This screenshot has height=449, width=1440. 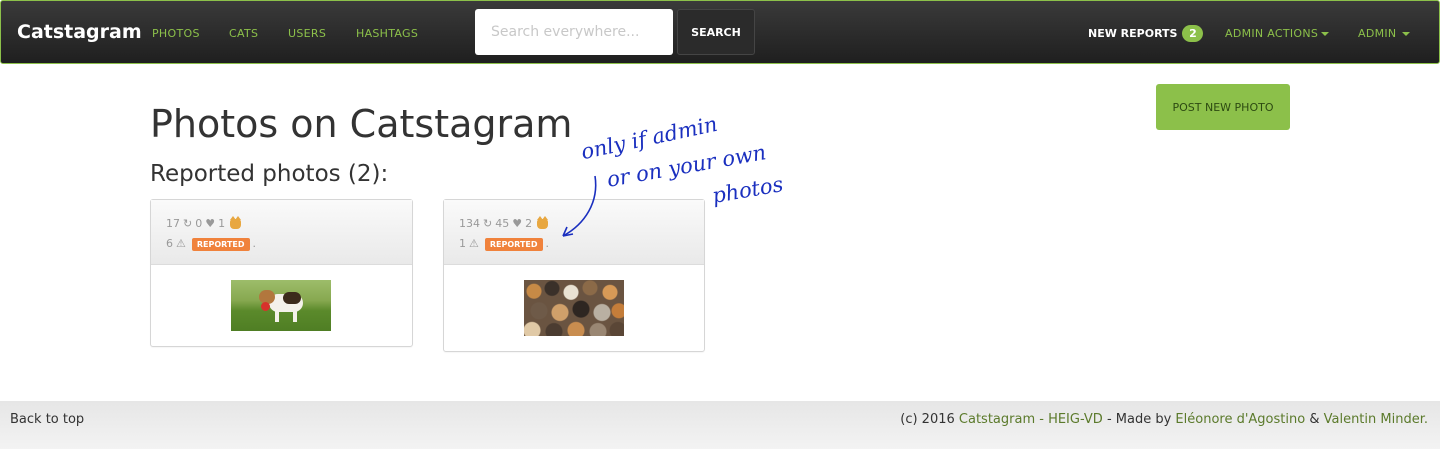 I want to click on repost-count: 134, so click(x=469, y=223).